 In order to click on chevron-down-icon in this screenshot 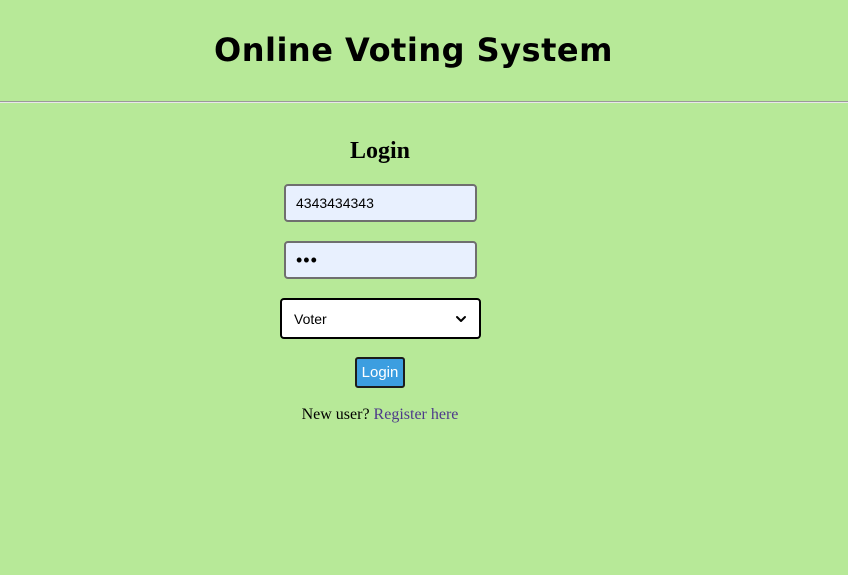, I will do `click(461, 318)`.